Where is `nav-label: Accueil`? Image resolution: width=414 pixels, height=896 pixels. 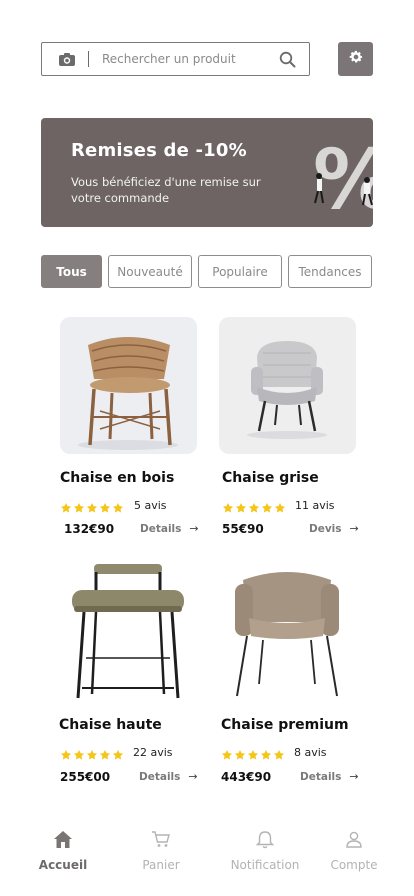
nav-label: Accueil is located at coordinates (63, 865).